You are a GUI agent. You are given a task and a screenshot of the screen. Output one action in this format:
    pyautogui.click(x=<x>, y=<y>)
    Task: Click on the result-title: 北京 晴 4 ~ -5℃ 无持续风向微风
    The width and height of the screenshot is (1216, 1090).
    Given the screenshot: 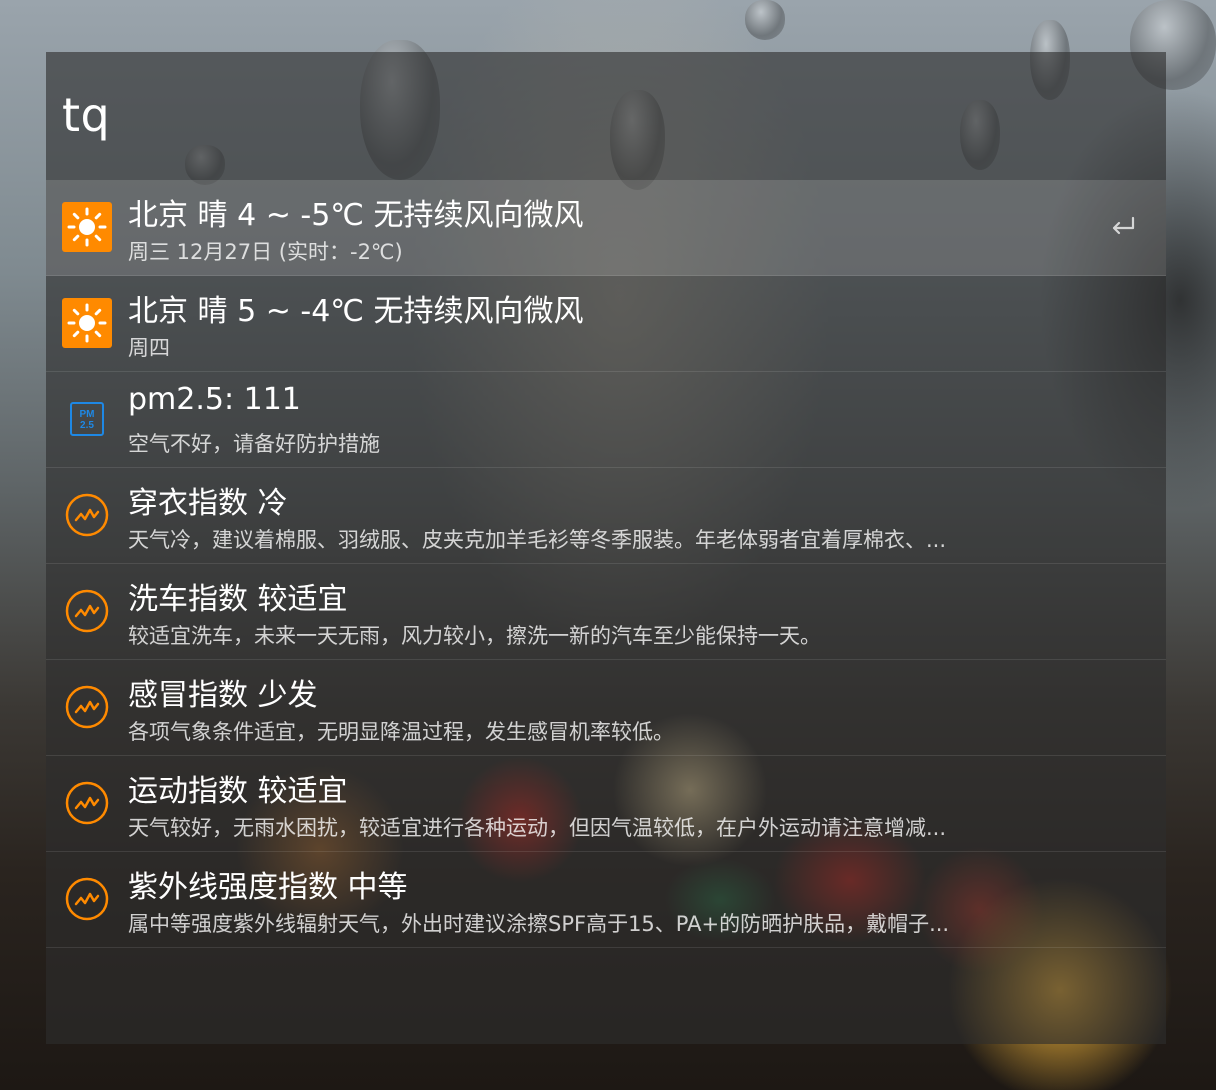 What is the action you would take?
    pyautogui.click(x=356, y=215)
    